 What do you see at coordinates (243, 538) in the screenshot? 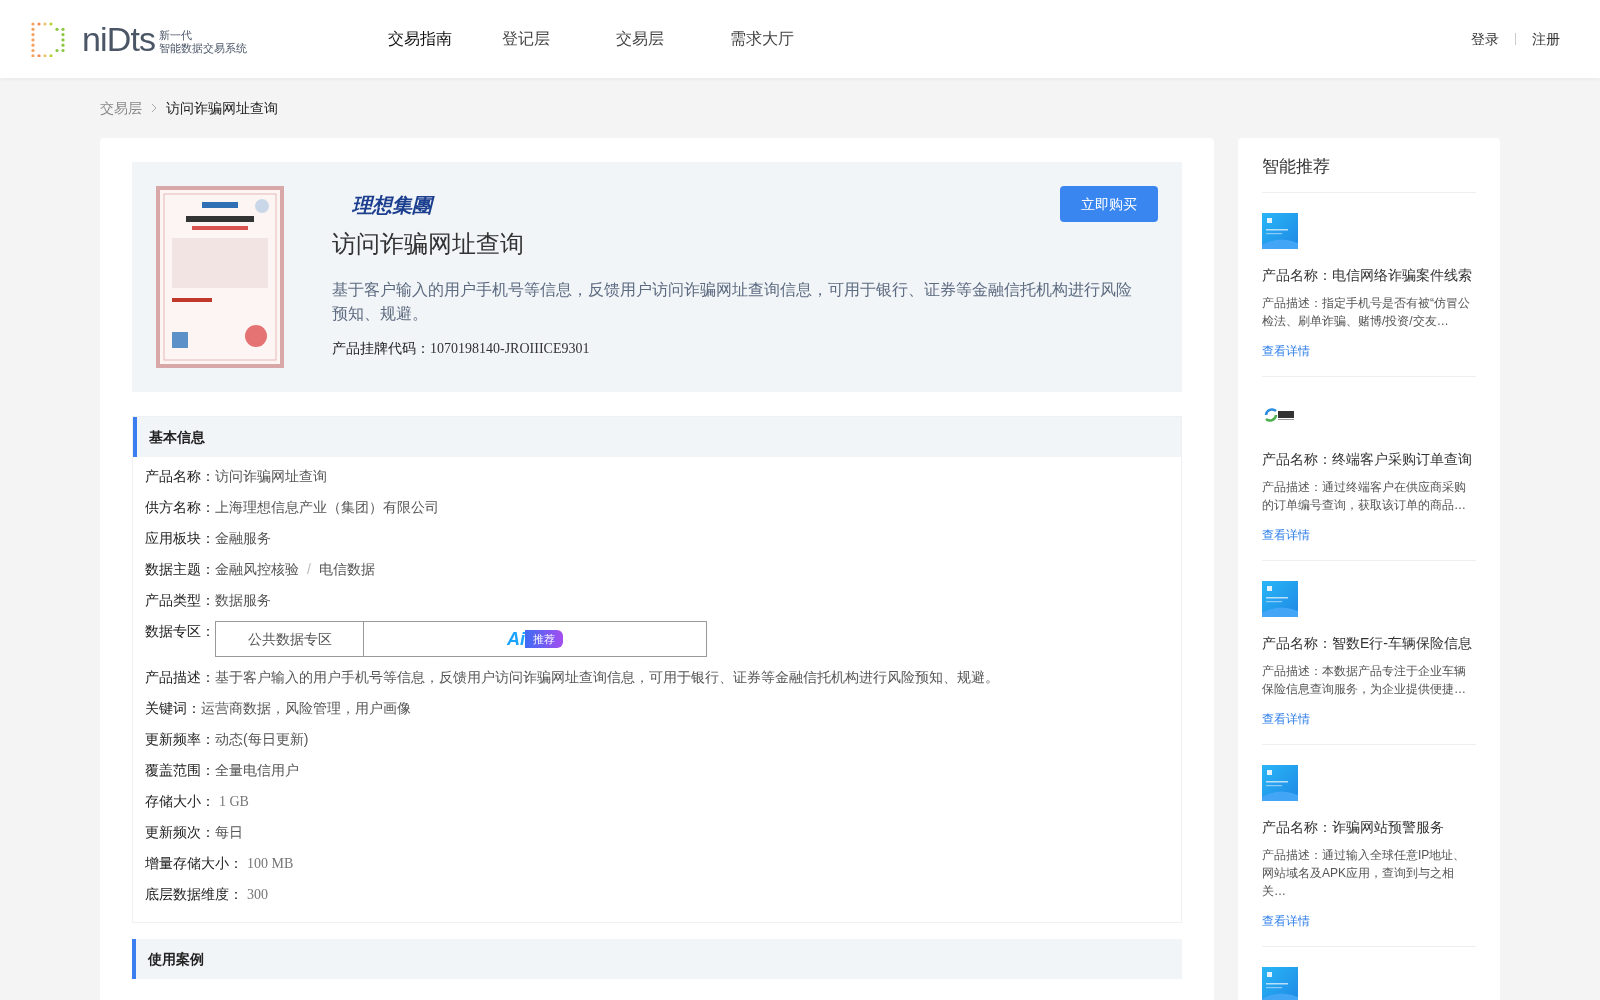
I see `field-value: 金融服务` at bounding box center [243, 538].